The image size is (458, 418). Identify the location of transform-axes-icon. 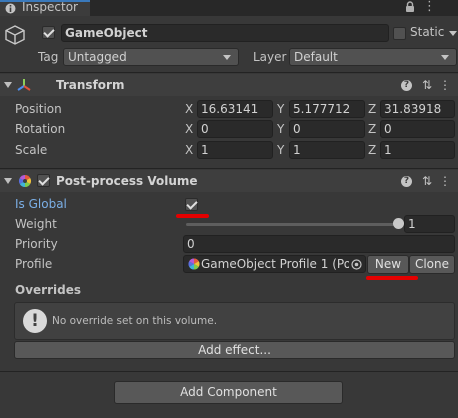
(24, 85).